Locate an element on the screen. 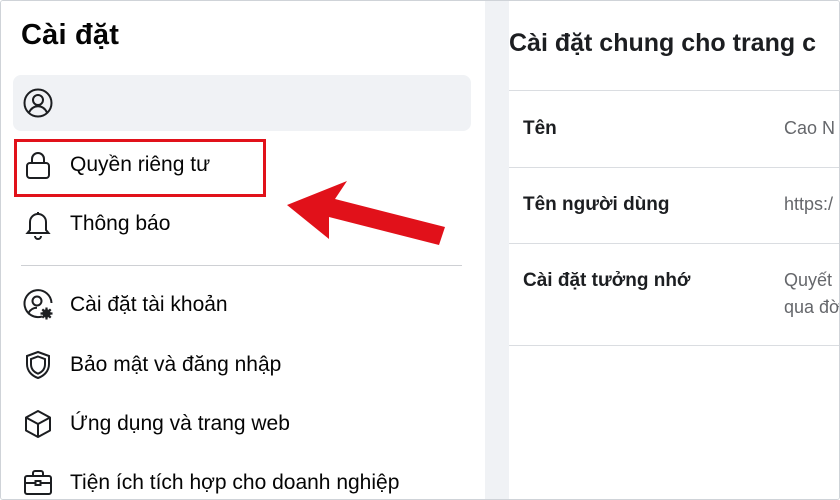 The height and width of the screenshot is (500, 840). row-value-memorialization-line1: Quyết is located at coordinates (808, 280).